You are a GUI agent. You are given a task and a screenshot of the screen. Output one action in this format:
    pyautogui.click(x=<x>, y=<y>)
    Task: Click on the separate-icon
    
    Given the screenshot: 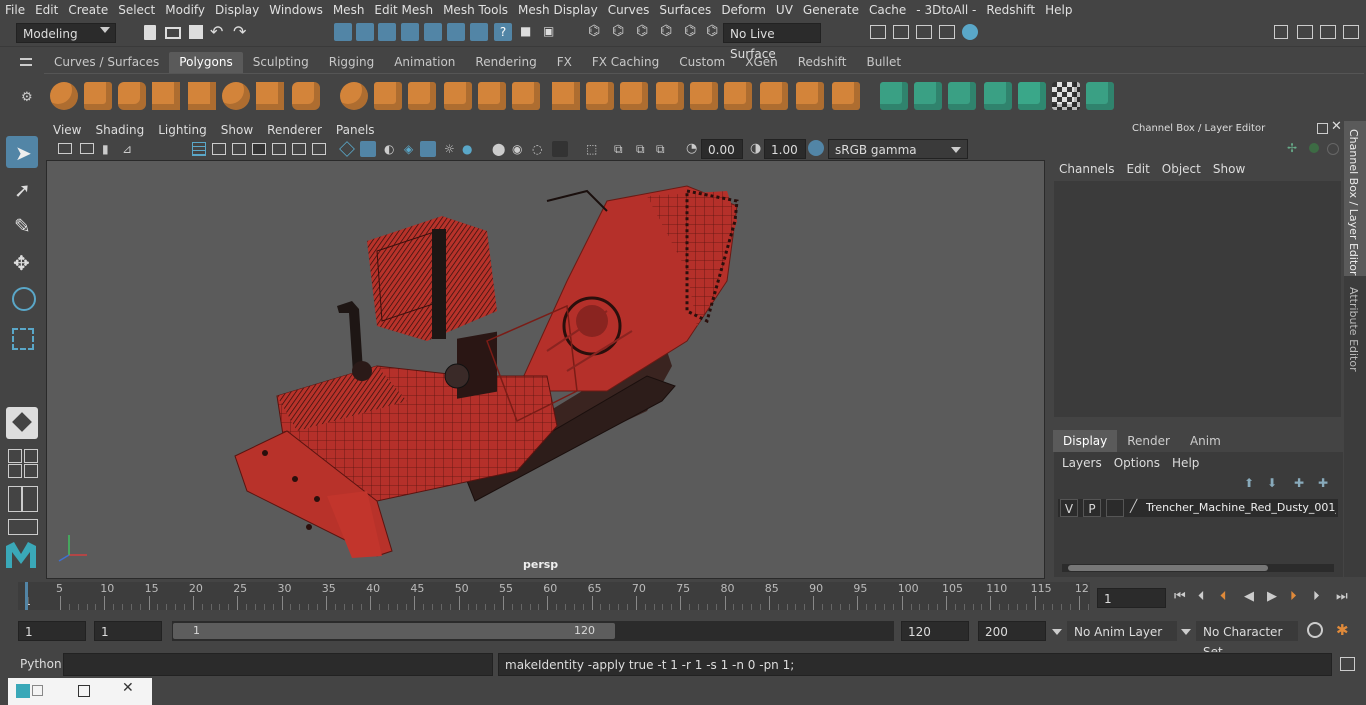 What is the action you would take?
    pyautogui.click(x=388, y=96)
    